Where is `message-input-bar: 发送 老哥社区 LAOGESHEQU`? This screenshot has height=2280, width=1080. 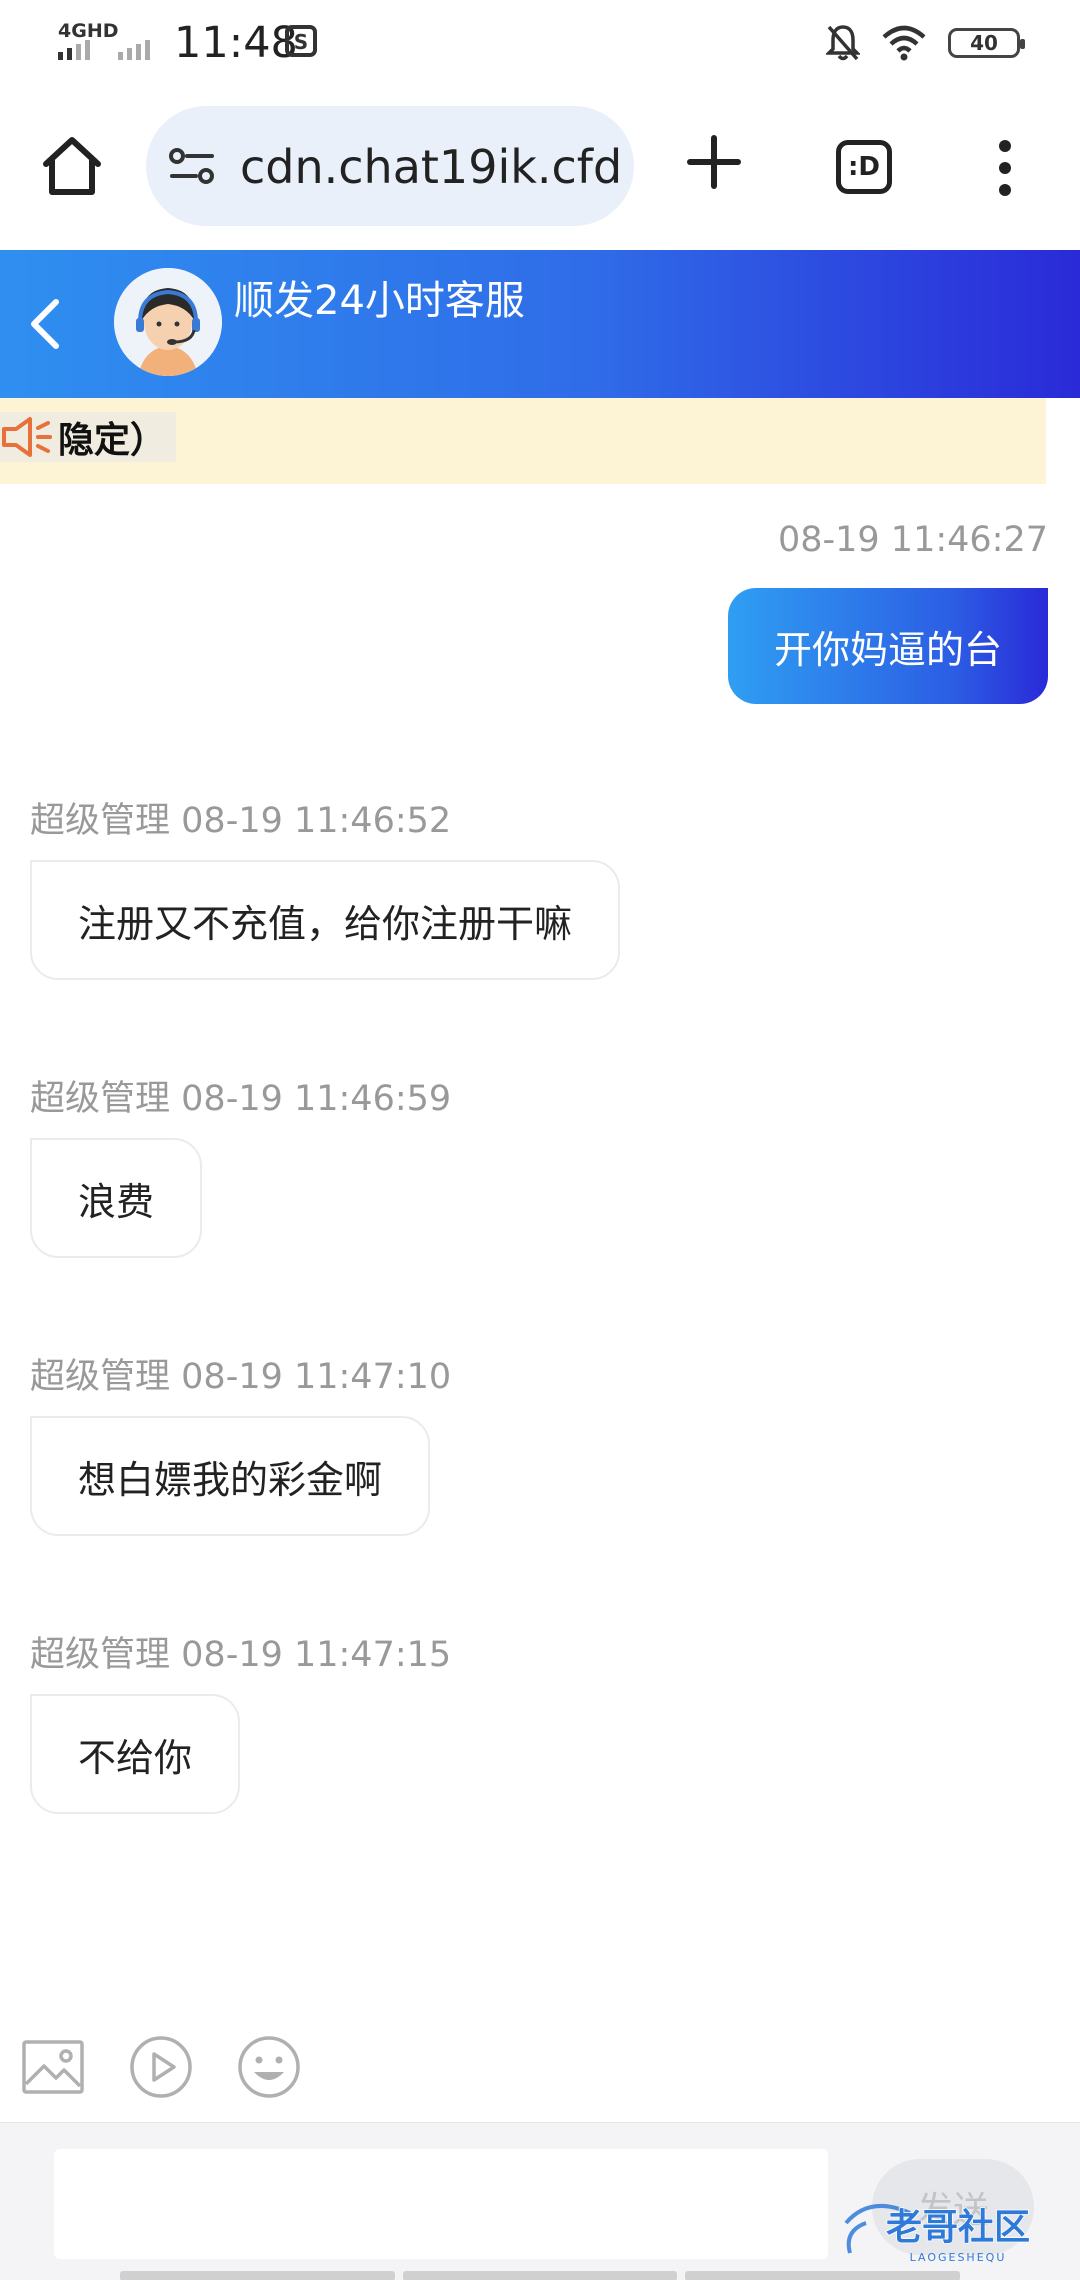
message-input-bar: 发送 老哥社区 LAOGESHEQU is located at coordinates (540, 2201).